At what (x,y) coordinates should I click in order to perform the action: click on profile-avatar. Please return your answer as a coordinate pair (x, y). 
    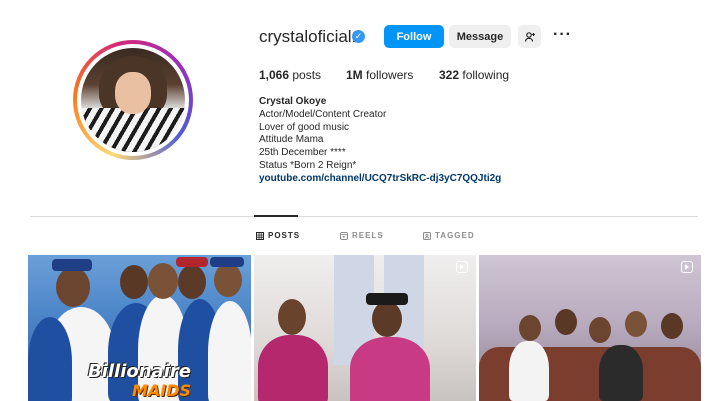
    Looking at the image, I should click on (133, 100).